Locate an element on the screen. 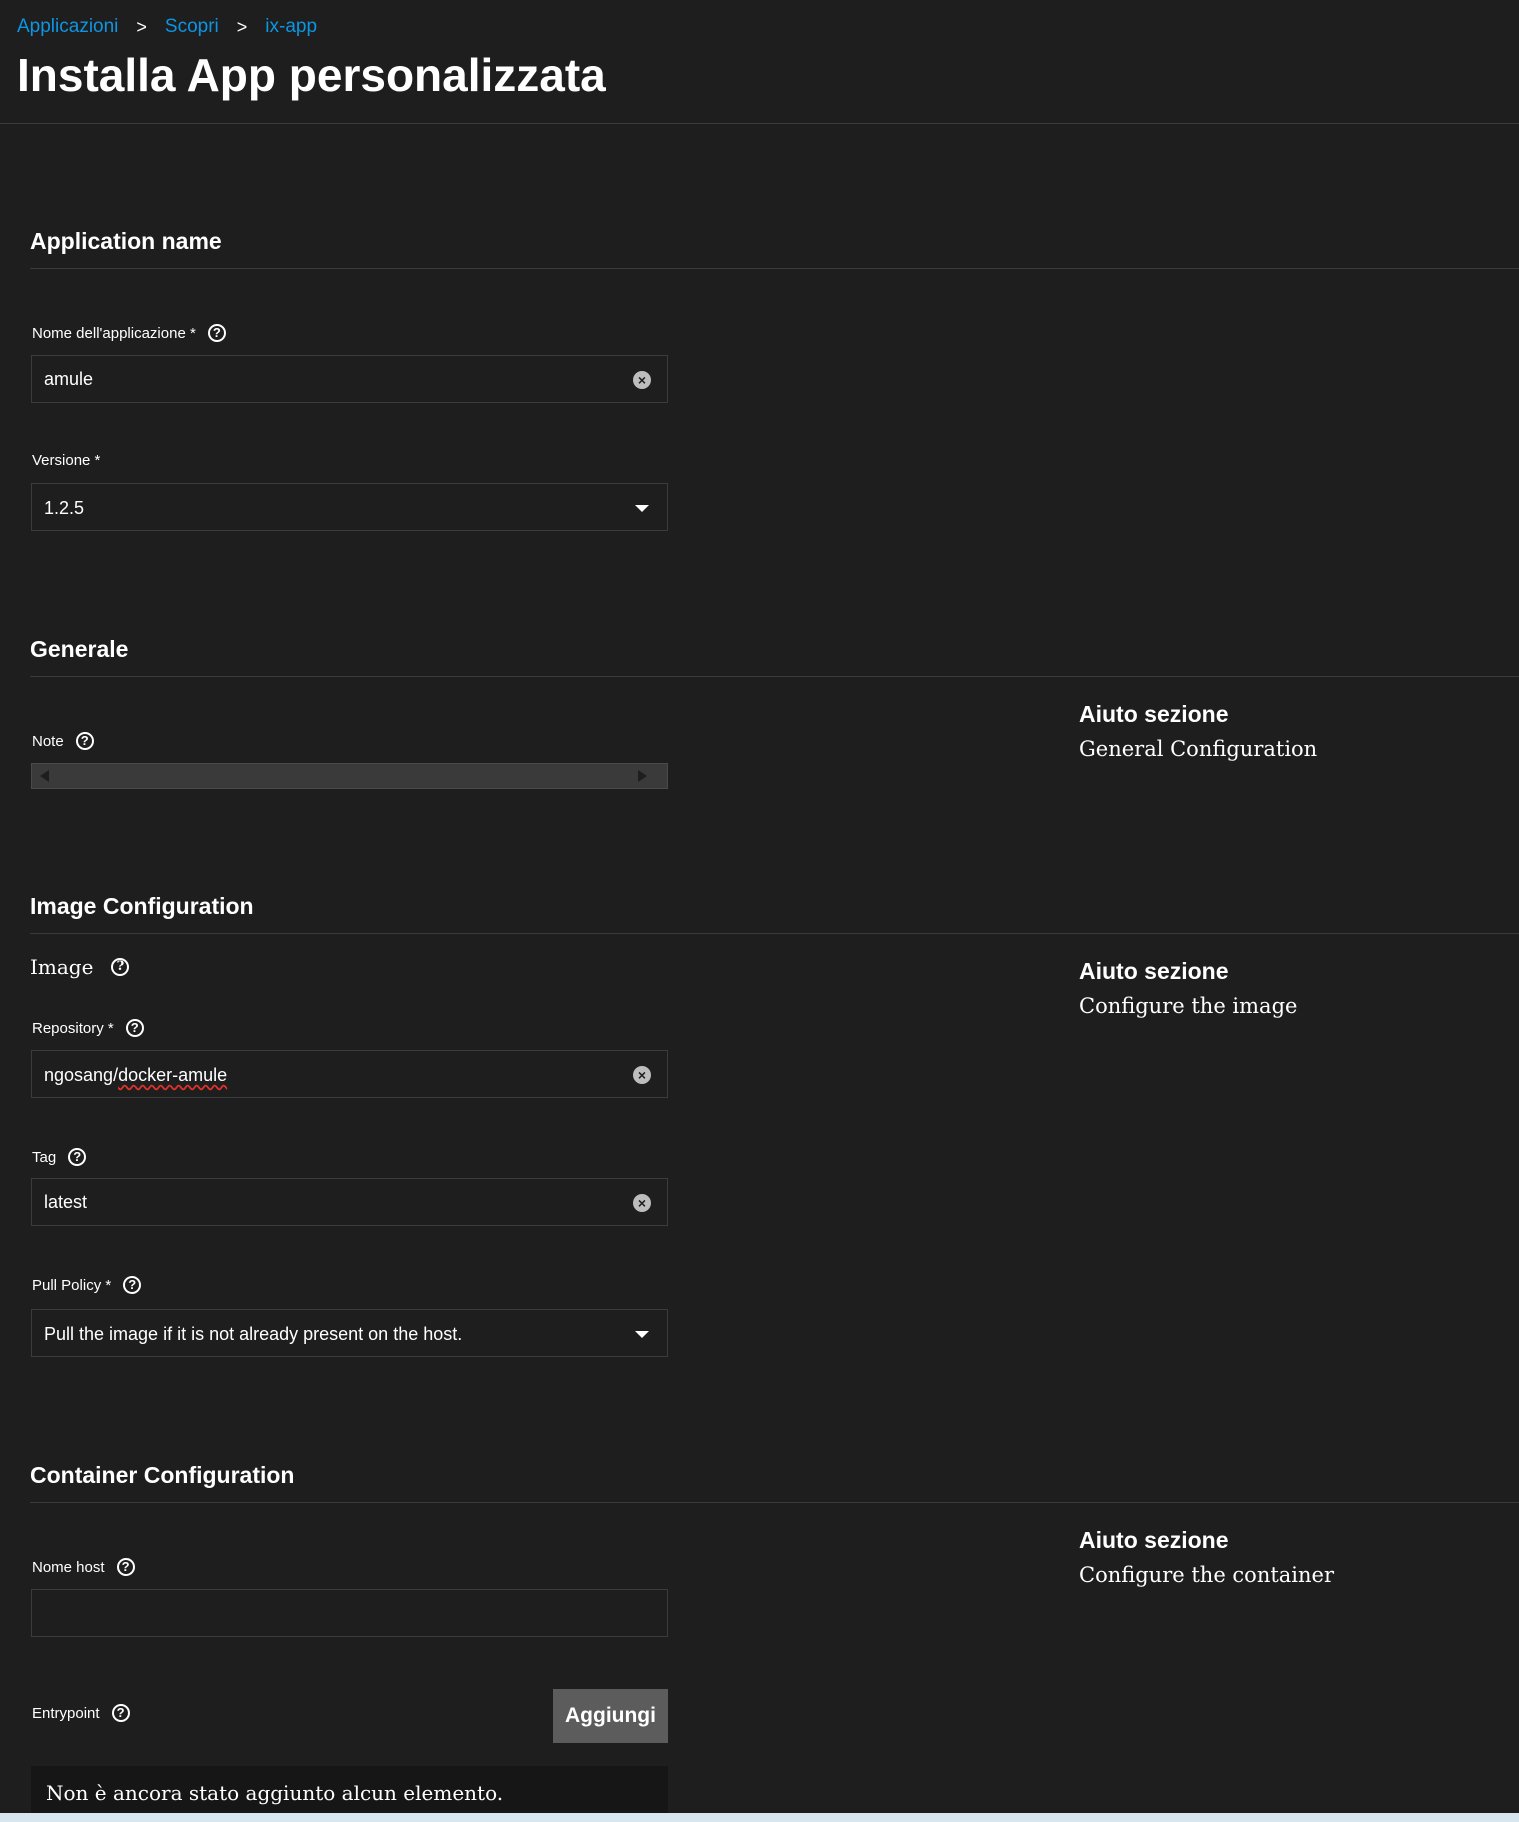 The width and height of the screenshot is (1519, 1822). breadcrumb-scopri: Scopri is located at coordinates (192, 27).